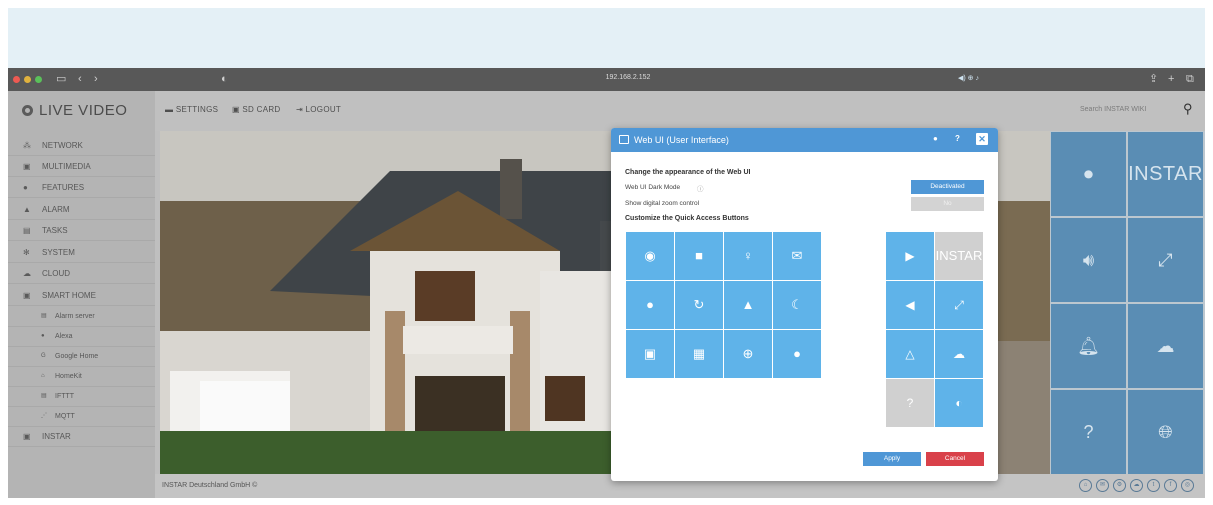 This screenshot has height=505, width=1213. Describe the element at coordinates (1085, 485) in the screenshot. I see `social-icon-1: ⌂` at that location.